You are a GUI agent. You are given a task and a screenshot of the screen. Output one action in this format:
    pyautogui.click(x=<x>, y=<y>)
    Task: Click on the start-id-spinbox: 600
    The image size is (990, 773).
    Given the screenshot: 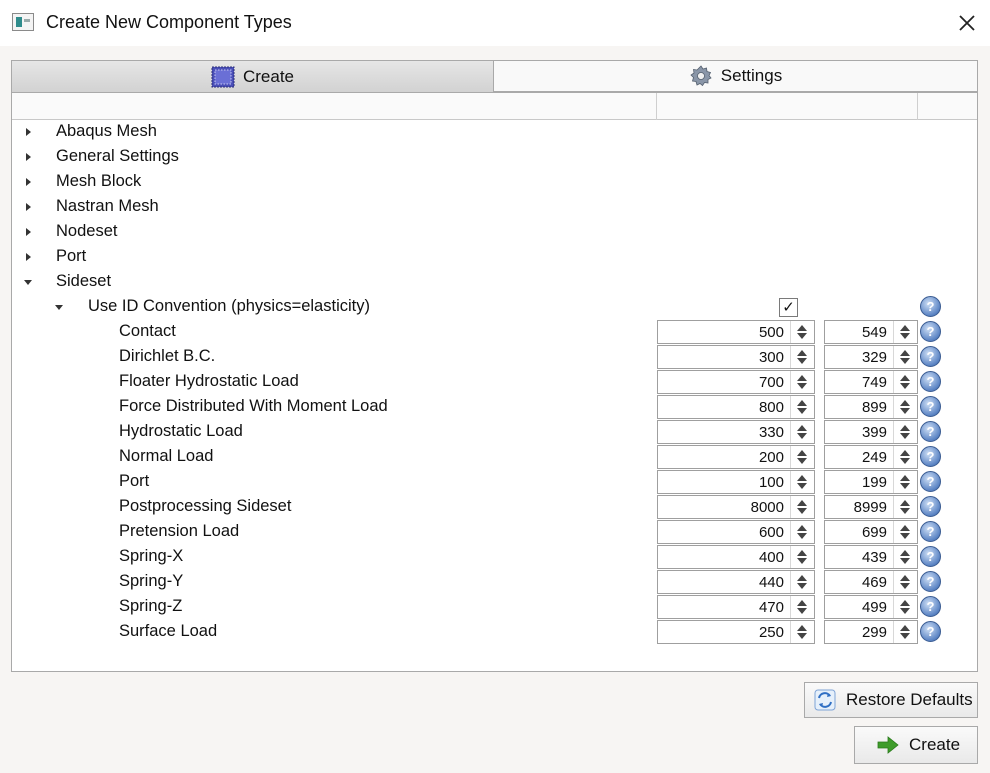 What is the action you would take?
    pyautogui.click(x=736, y=532)
    